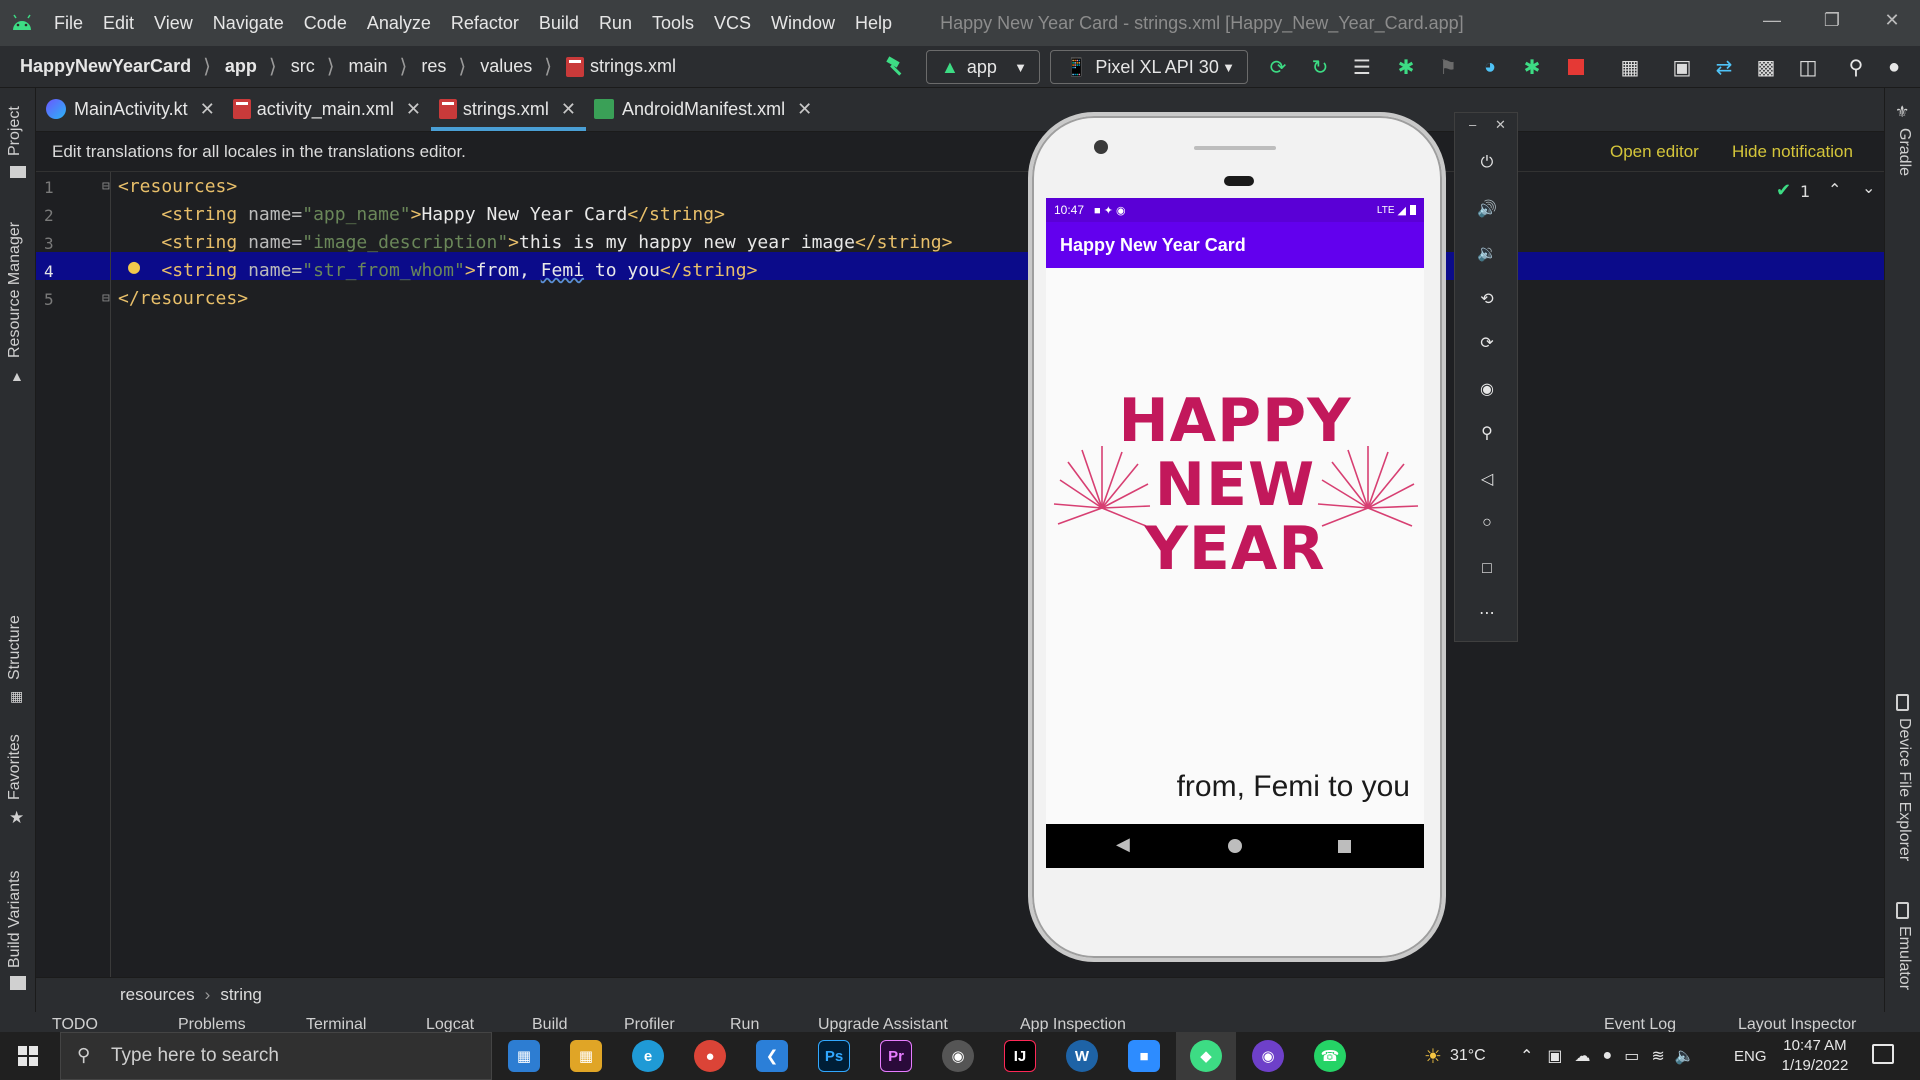  Describe the element at coordinates (1235, 846) in the screenshot. I see `home-nav-icon` at that location.